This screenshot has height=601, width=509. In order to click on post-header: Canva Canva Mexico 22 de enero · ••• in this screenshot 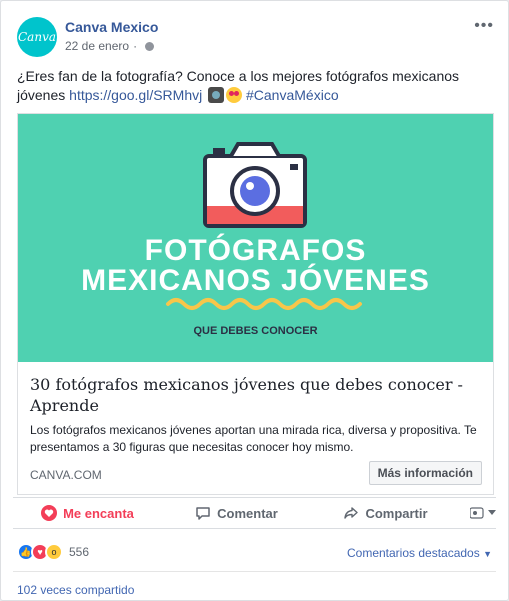, I will do `click(256, 39)`.